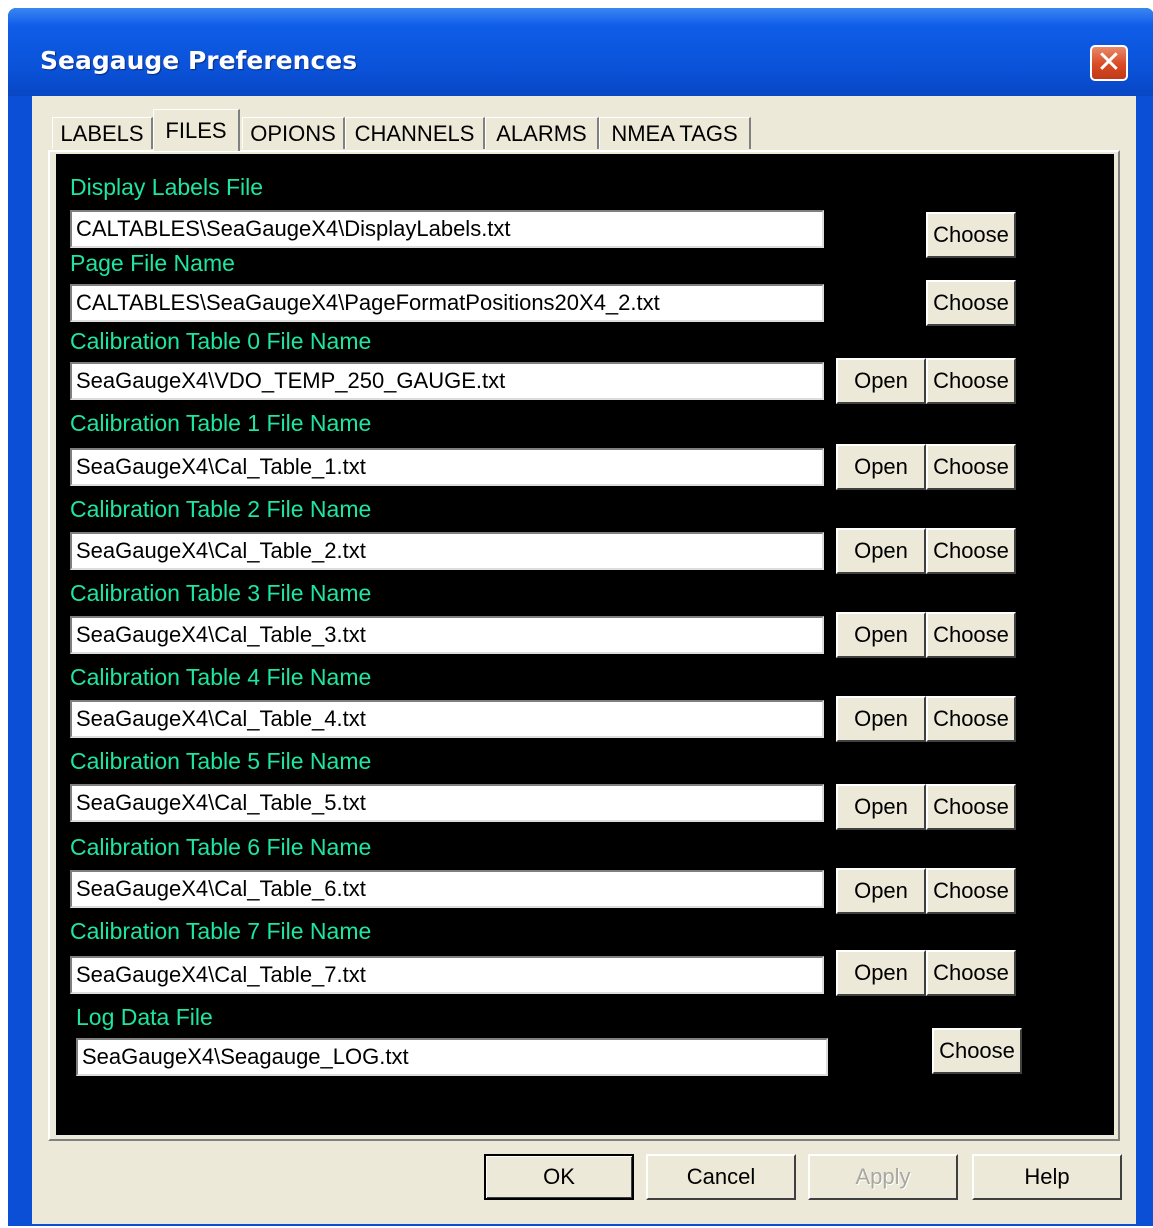  Describe the element at coordinates (221, 341) in the screenshot. I see `cal-table-0-label: Calibration Table 0 File Name` at that location.